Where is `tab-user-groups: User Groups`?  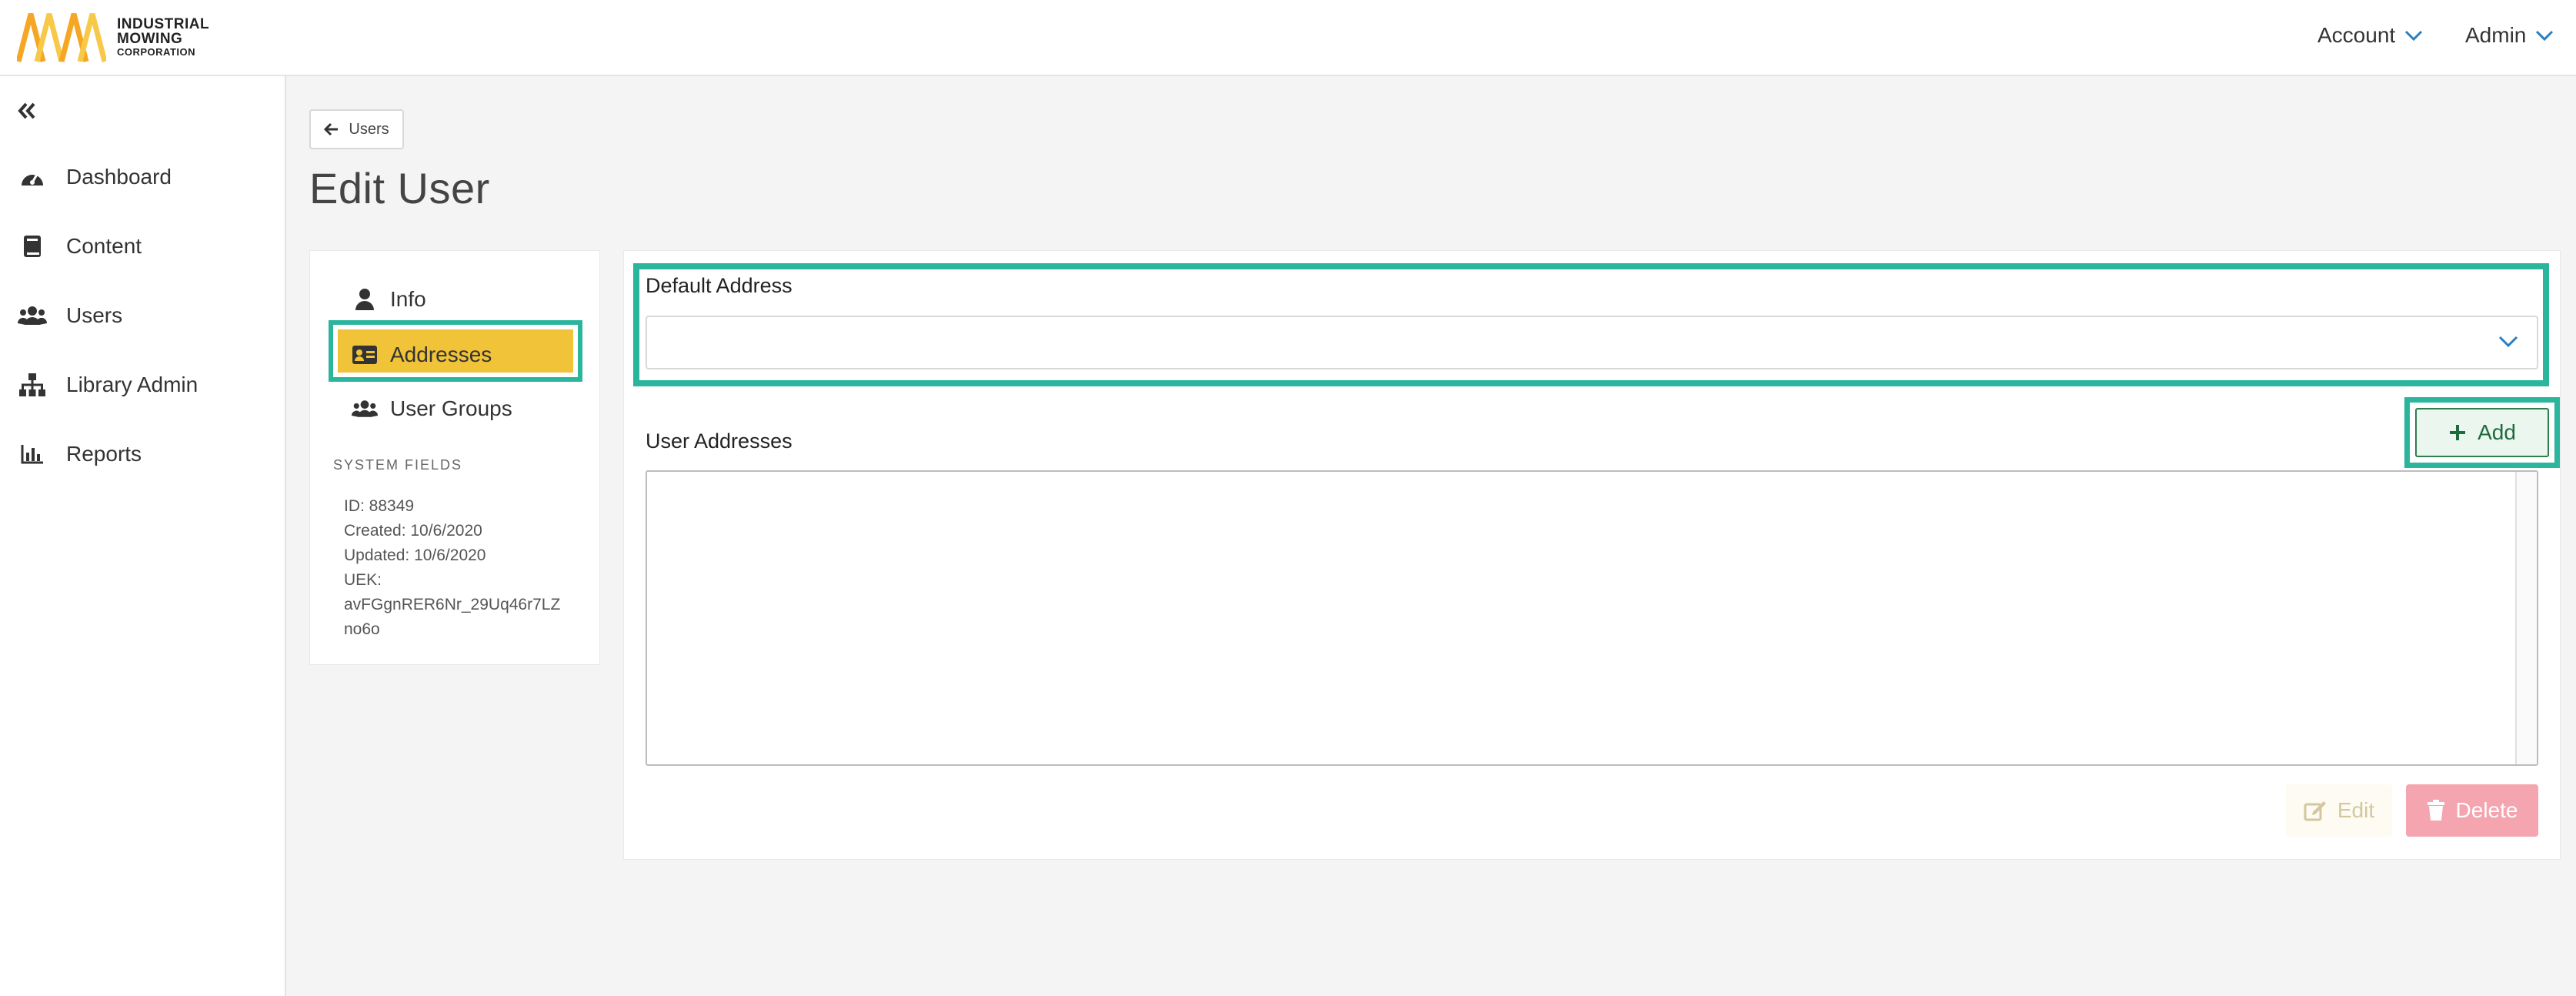
tab-user-groups: User Groups is located at coordinates (432, 409).